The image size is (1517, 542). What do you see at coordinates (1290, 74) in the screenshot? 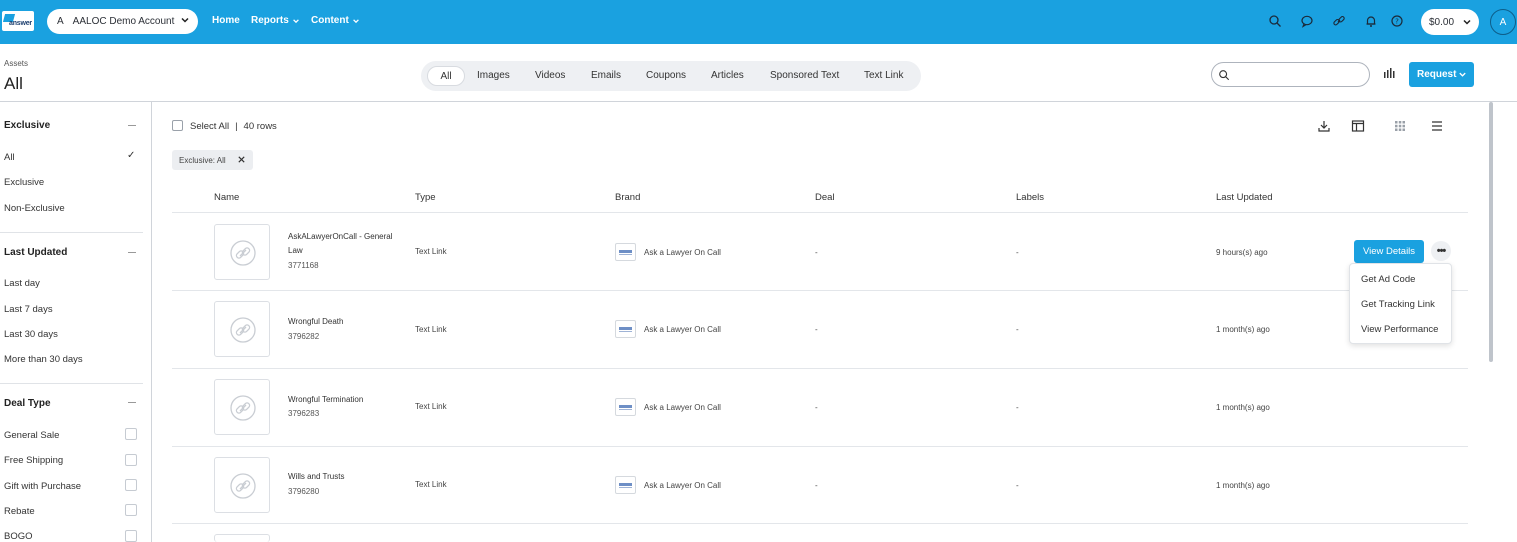
I see `search-input` at bounding box center [1290, 74].